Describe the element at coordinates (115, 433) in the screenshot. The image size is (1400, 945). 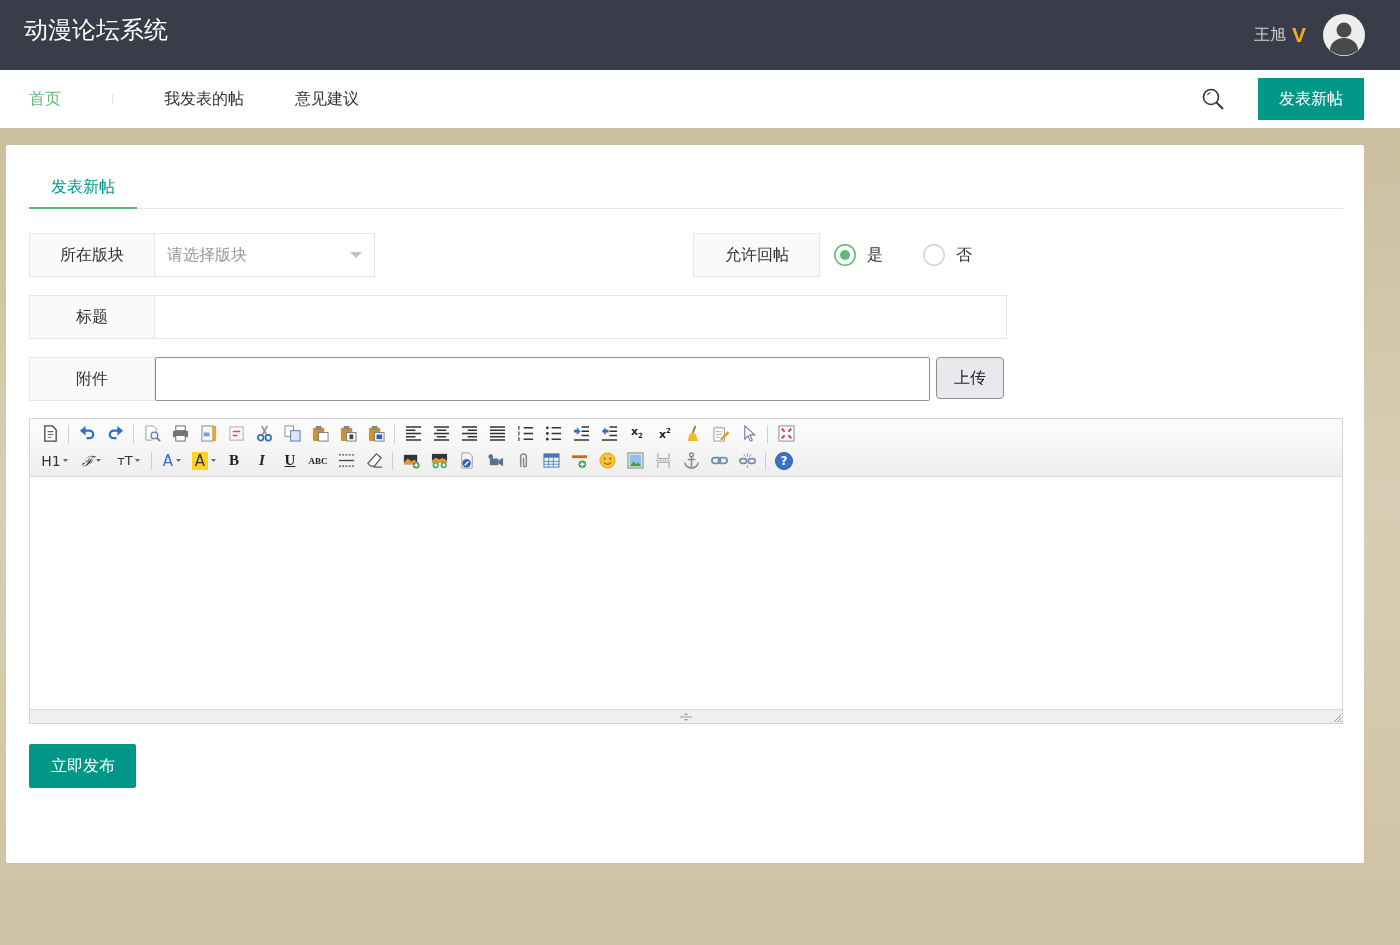
I see `redo-icon` at that location.